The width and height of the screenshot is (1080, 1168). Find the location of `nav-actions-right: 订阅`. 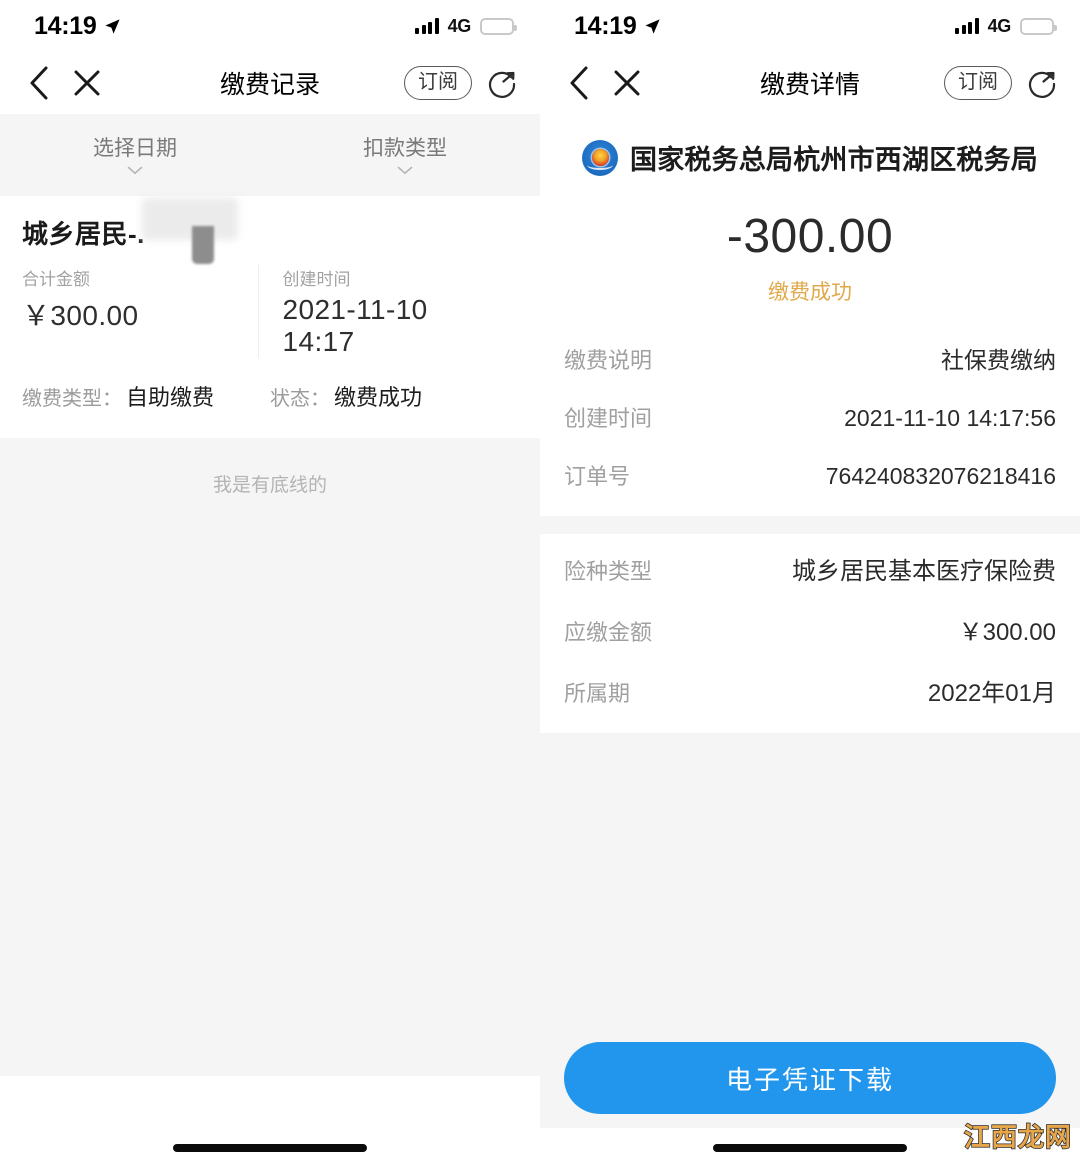

nav-actions-right: 订阅 is located at coordinates (1001, 83).